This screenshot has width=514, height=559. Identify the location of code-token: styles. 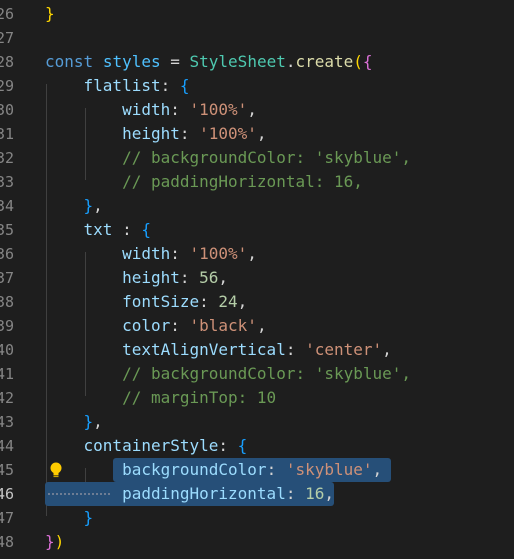
(131, 61).